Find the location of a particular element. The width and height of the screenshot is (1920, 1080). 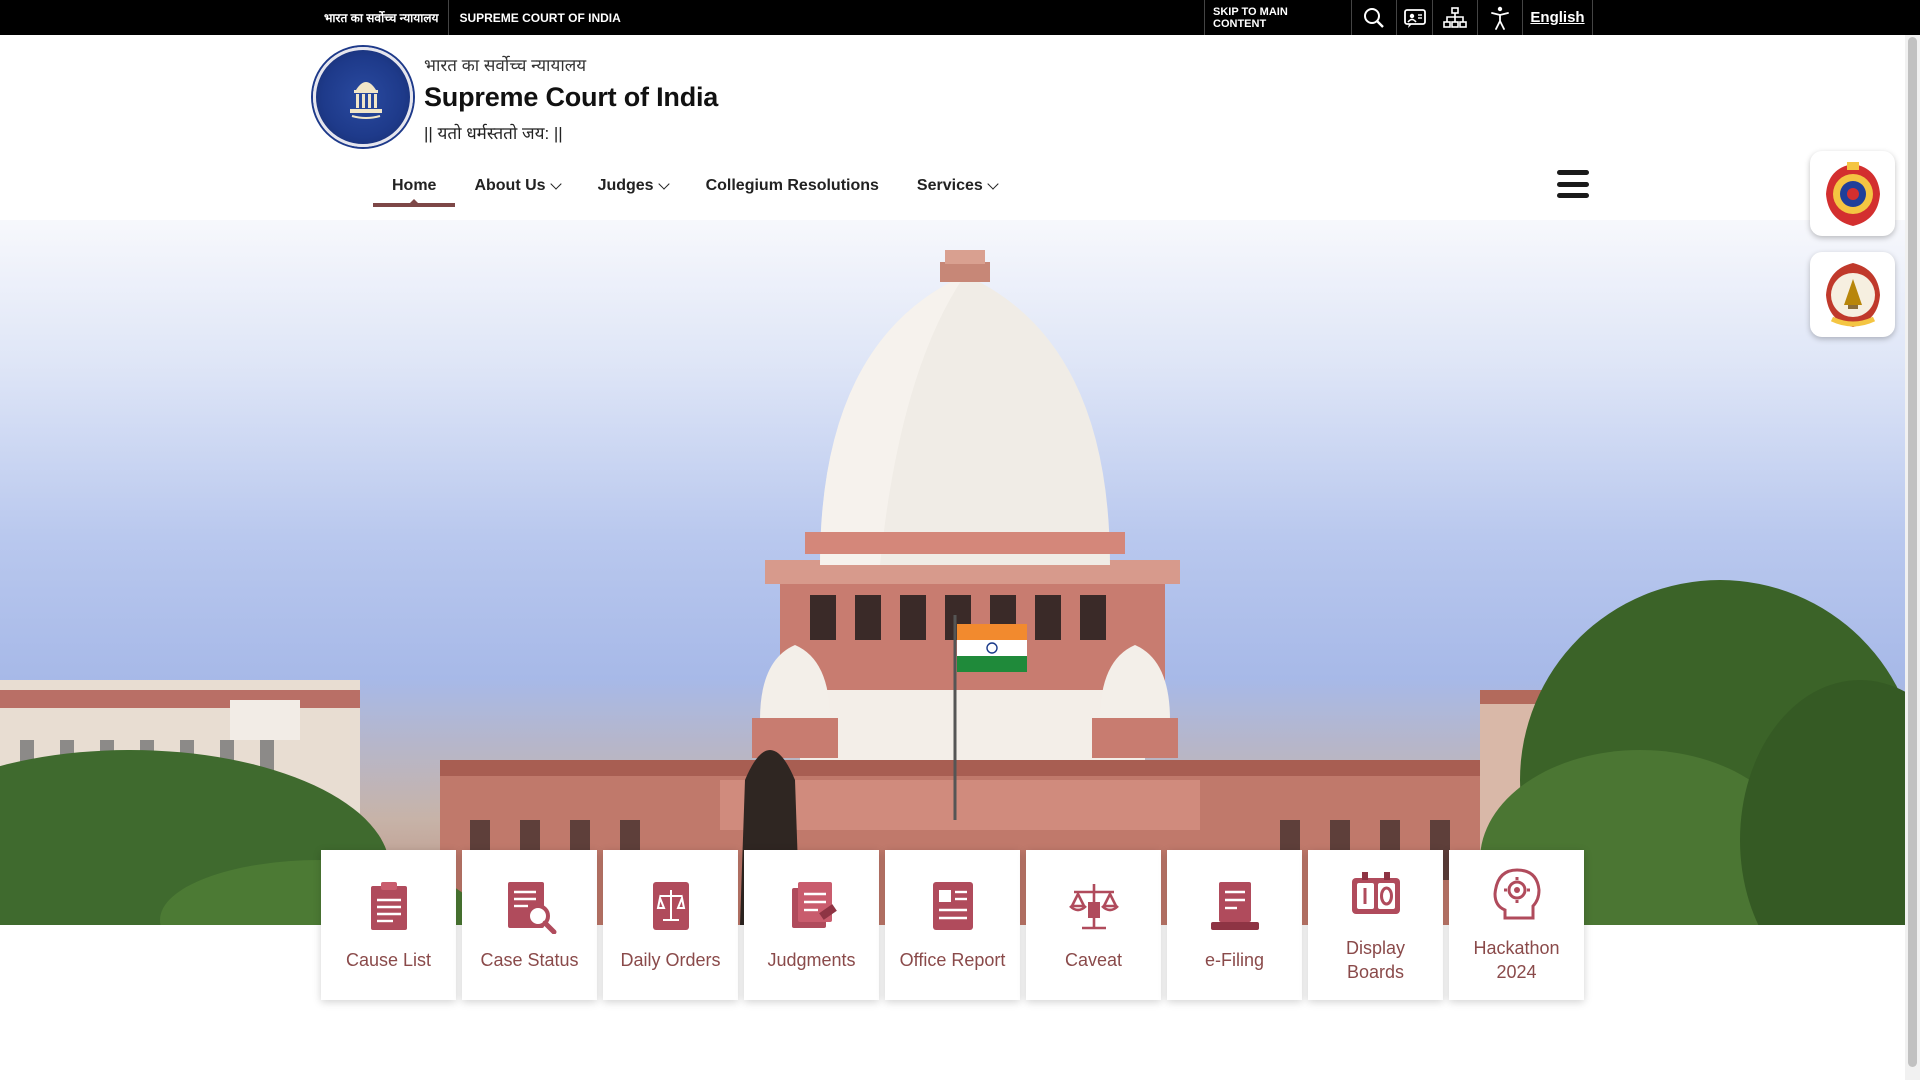

e-filing-icon is located at coordinates (1234, 906).